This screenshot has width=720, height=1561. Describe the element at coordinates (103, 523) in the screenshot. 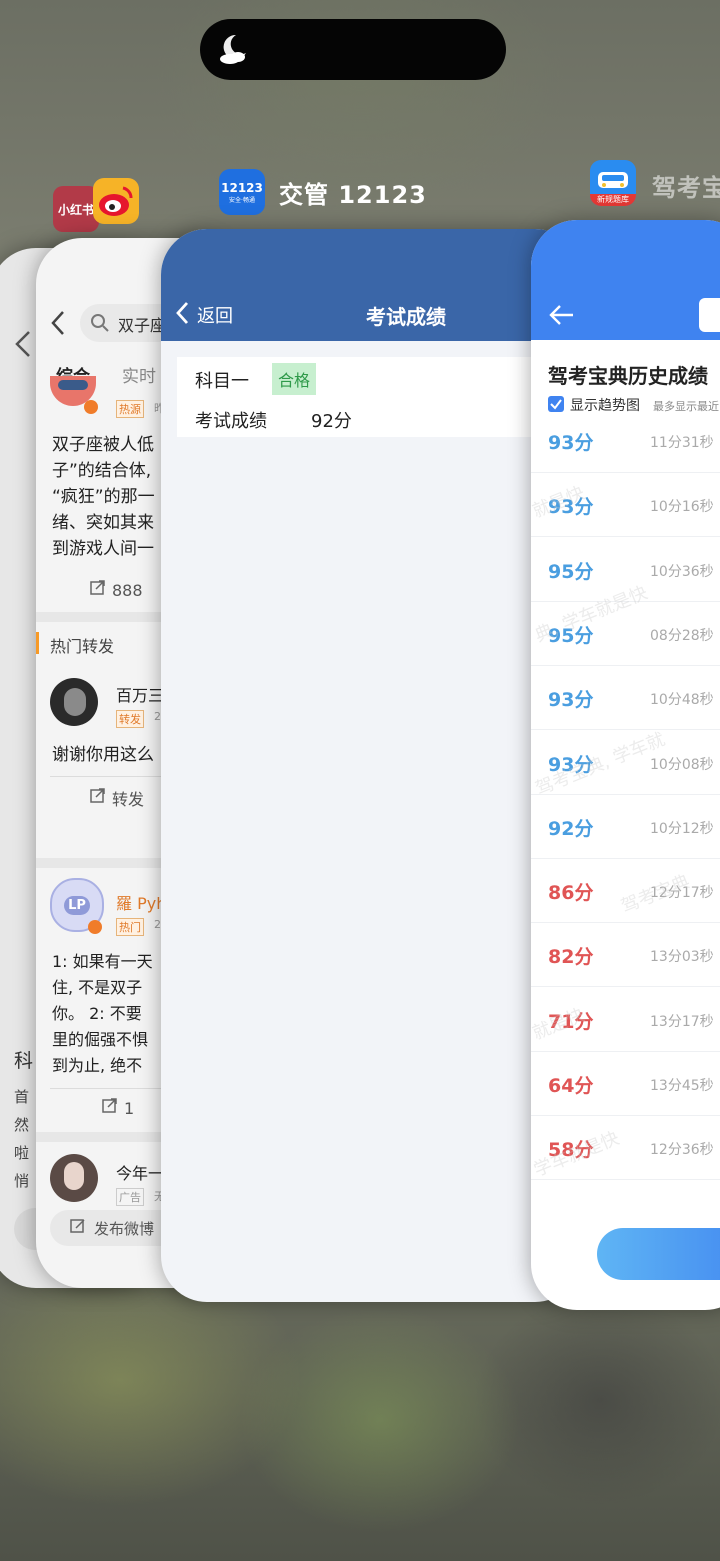

I see `post-text-line: 绪、突如其来` at that location.